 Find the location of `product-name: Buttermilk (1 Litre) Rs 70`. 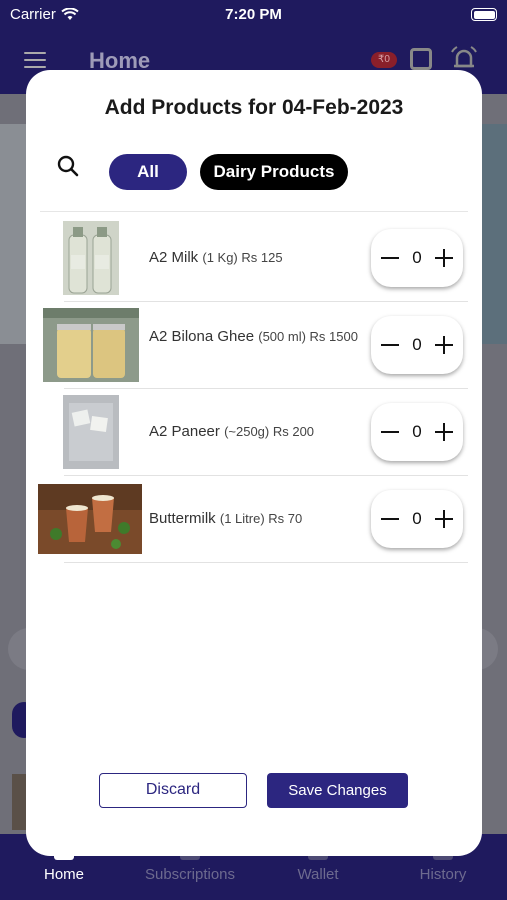

product-name: Buttermilk (1 Litre) Rs 70 is located at coordinates (257, 519).